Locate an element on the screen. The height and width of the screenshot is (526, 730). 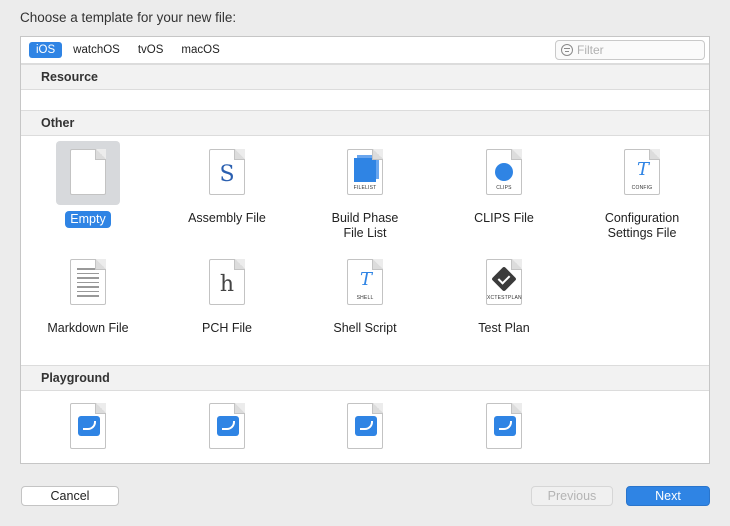
dialog-prompt: Choose a template for your new file: is located at coordinates (128, 17).